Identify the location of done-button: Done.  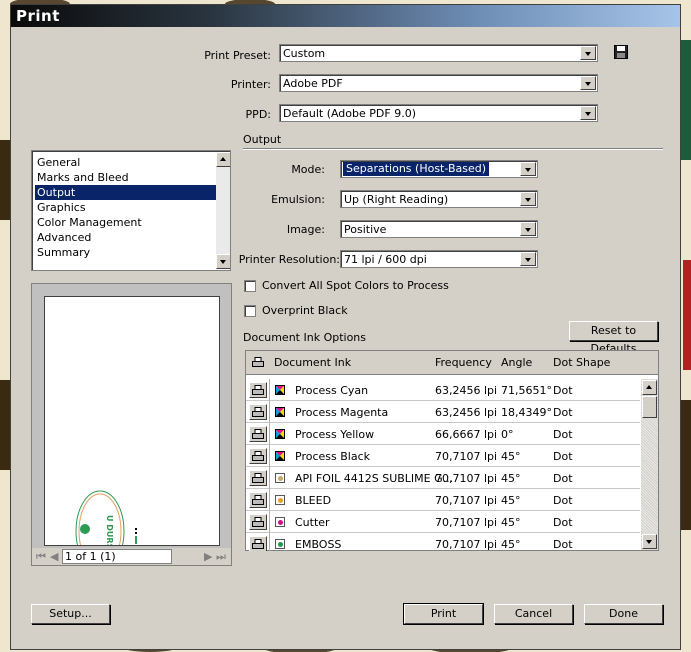
(623, 614).